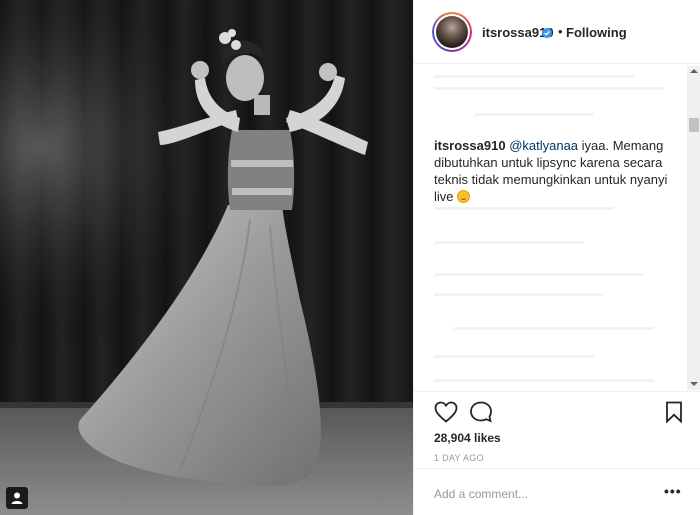 Image resolution: width=700 pixels, height=515 pixels. I want to click on comments-scrollbar, so click(693, 228).